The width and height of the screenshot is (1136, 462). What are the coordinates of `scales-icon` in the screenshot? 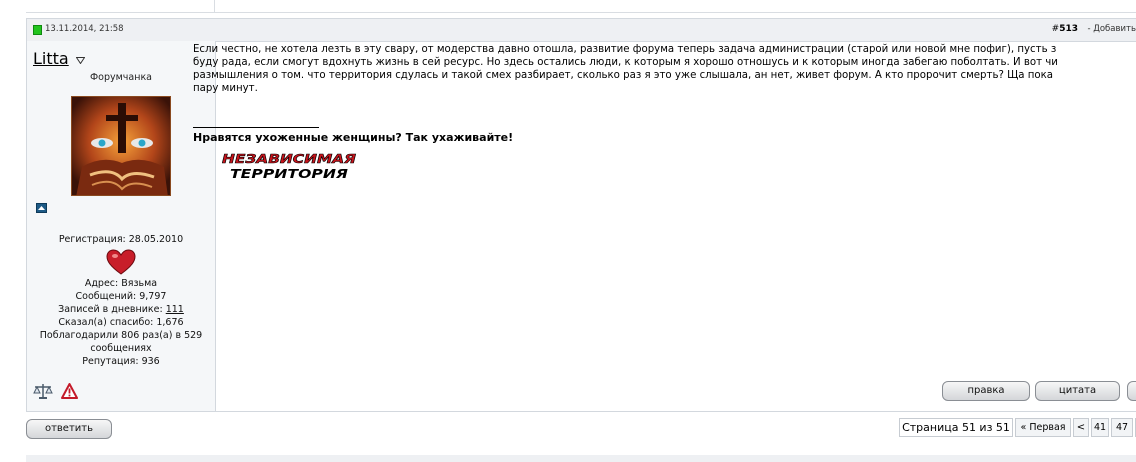 It's located at (43, 392).